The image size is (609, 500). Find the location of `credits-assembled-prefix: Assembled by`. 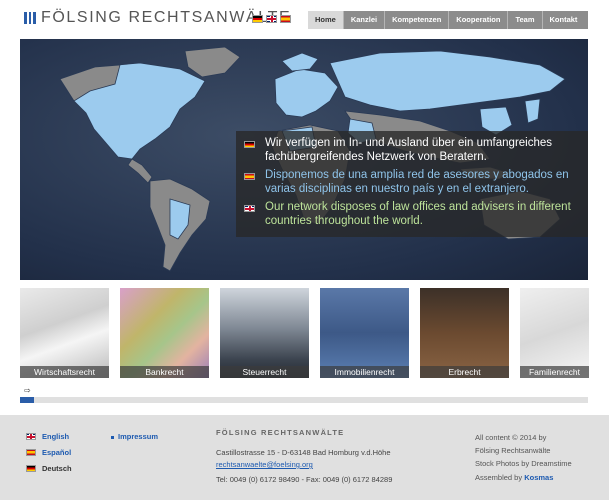

credits-assembled-prefix: Assembled by is located at coordinates (499, 477).